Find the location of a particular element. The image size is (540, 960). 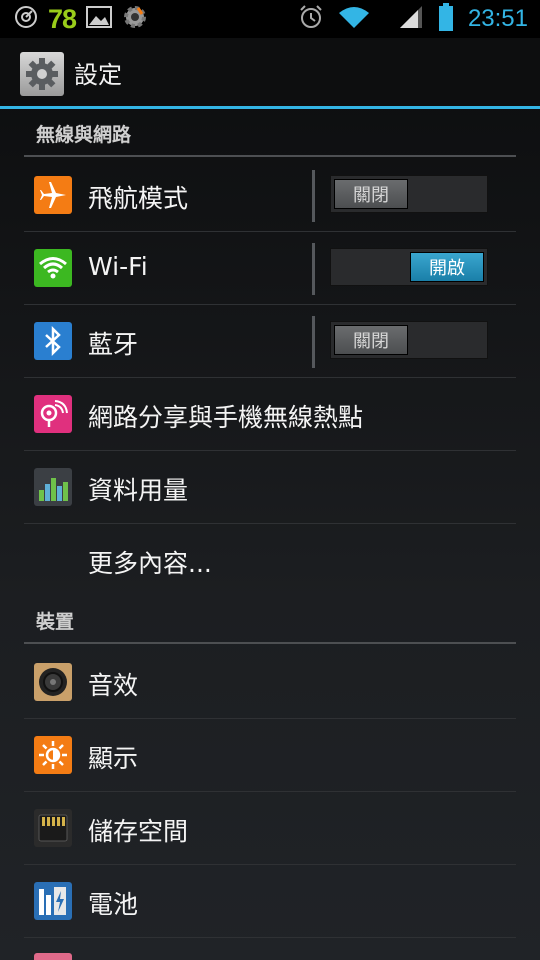

airplane-mode-toggle: 關閉 is located at coordinates (409, 194).